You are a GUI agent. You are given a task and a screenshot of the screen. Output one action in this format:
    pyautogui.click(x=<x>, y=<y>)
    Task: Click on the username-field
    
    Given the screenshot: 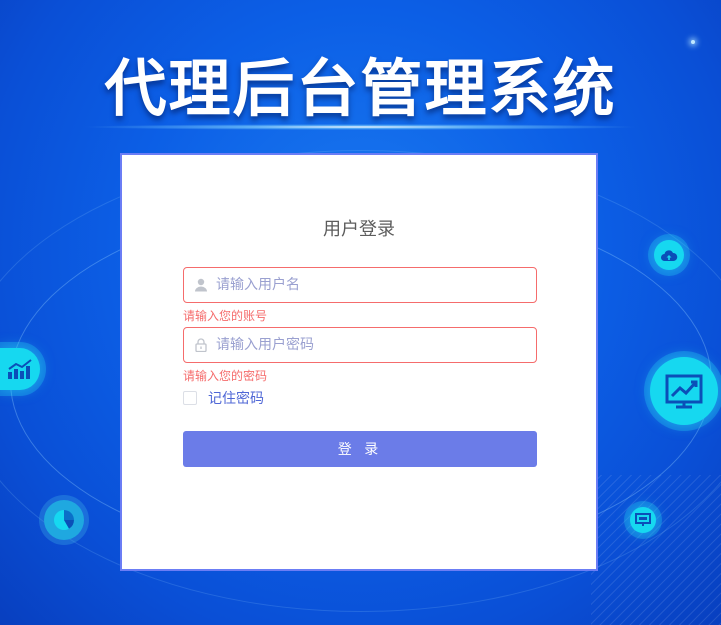 What is the action you would take?
    pyautogui.click(x=360, y=285)
    